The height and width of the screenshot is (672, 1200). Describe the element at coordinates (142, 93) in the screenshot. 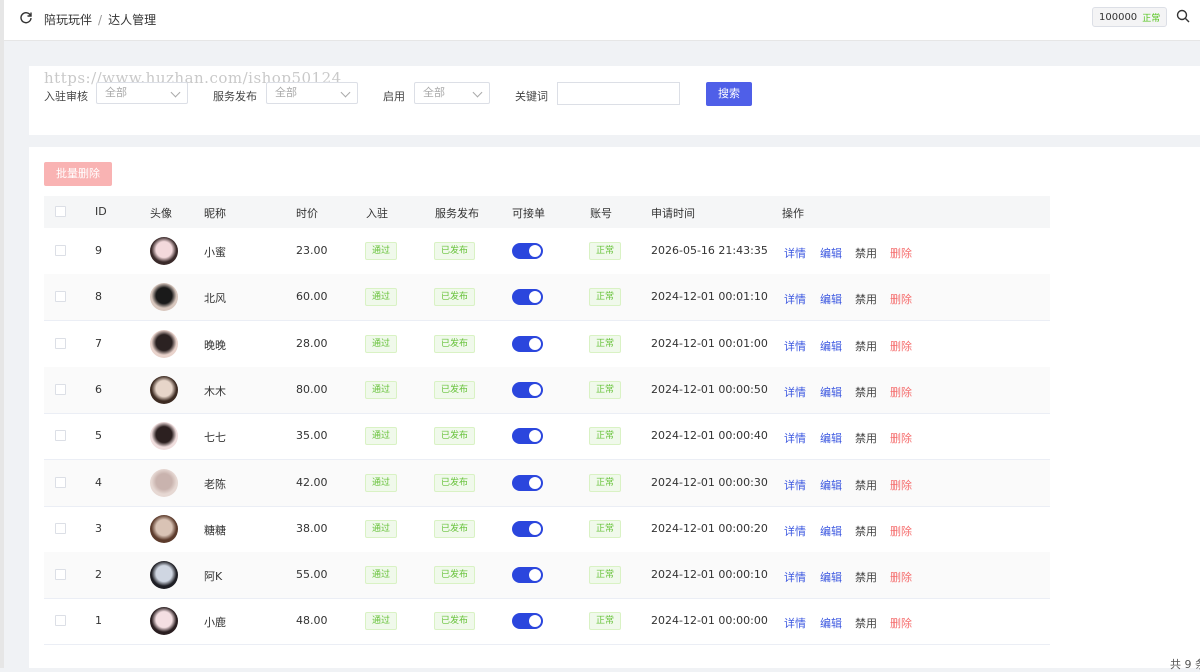

I see `entry-review-select: 全部` at that location.